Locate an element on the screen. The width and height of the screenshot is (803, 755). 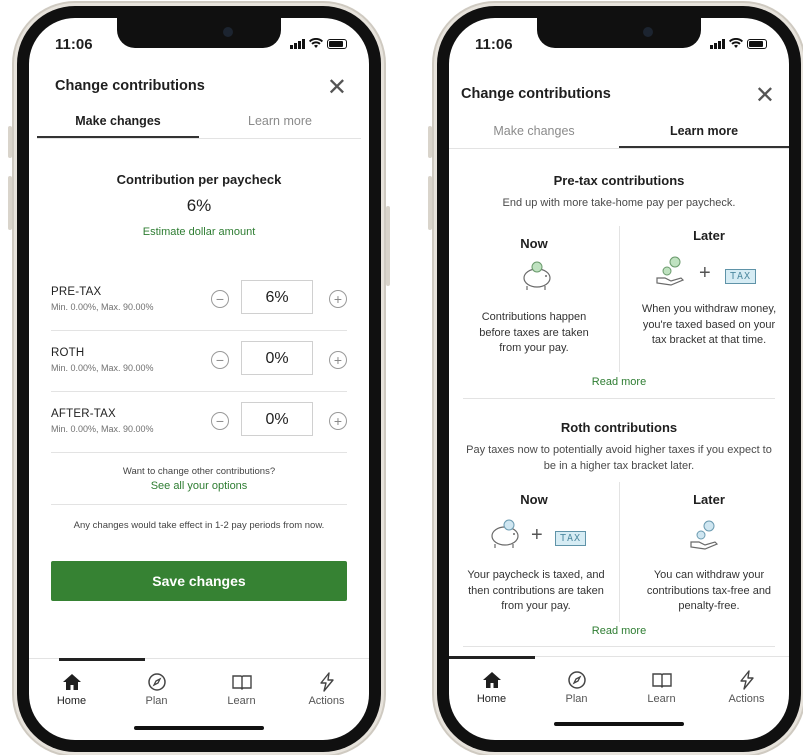
contribution-row-pretax: PRE-TAX Min. 0.00%, Max. 90.00% − 6% + is located at coordinates (199, 300).